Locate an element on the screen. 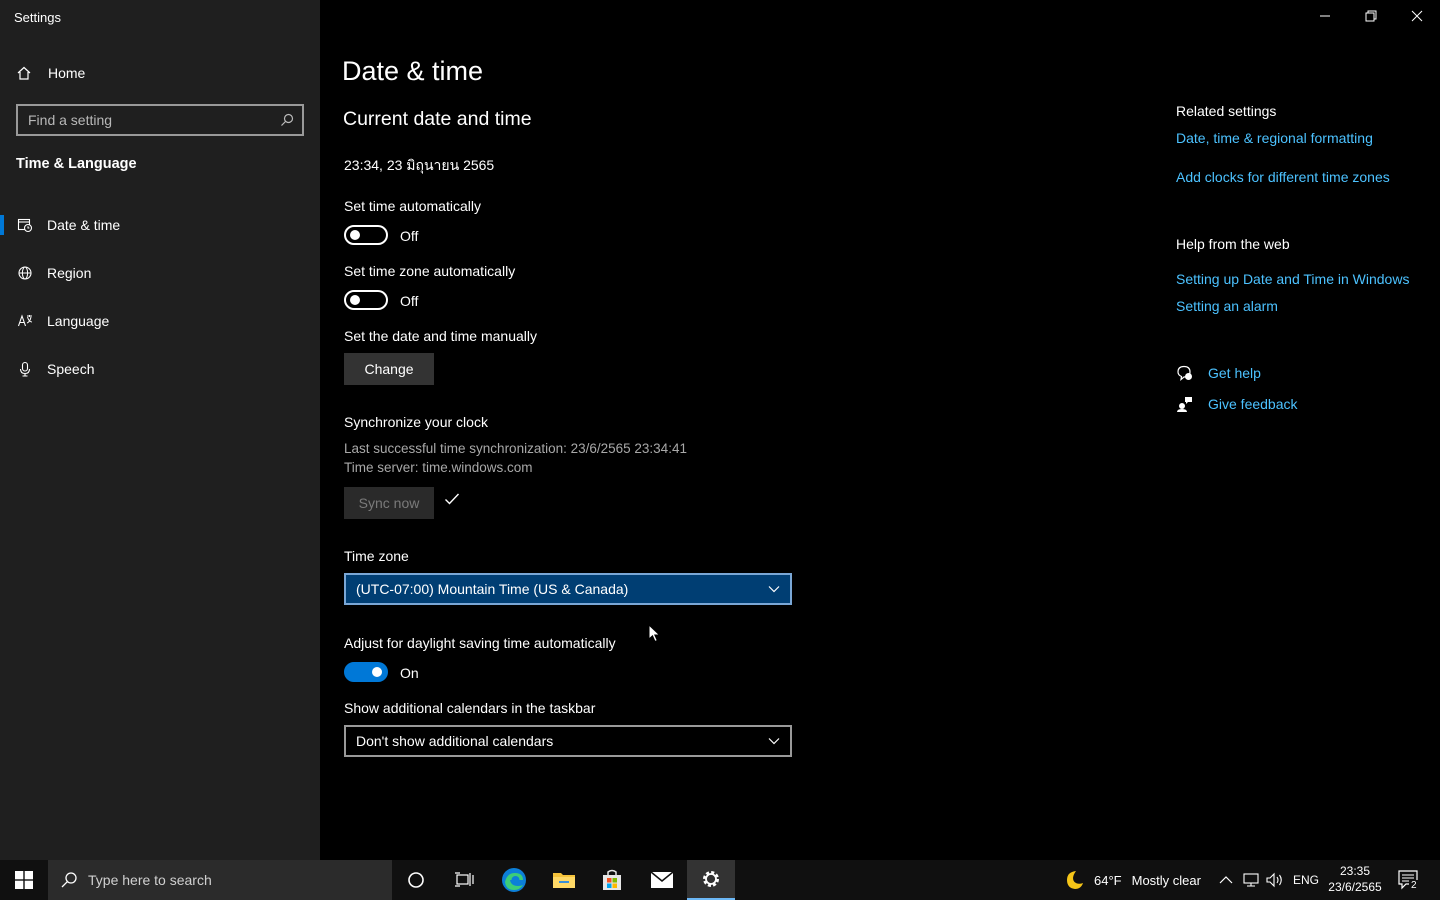  sidebar-item-label: Date & time is located at coordinates (84, 225).